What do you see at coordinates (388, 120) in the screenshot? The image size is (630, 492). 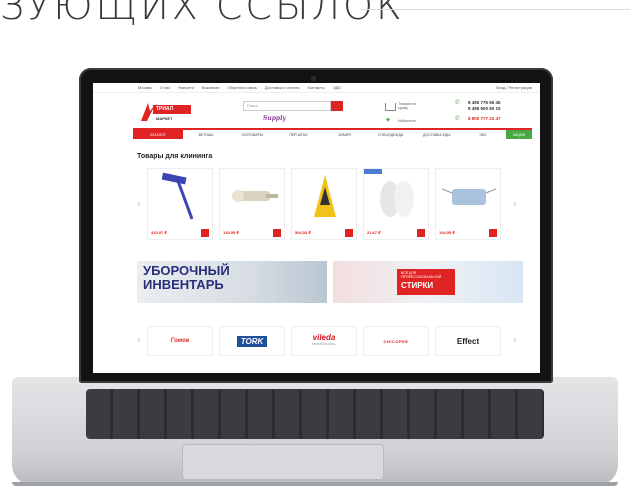 I see `heart-icon: ♥` at bounding box center [388, 120].